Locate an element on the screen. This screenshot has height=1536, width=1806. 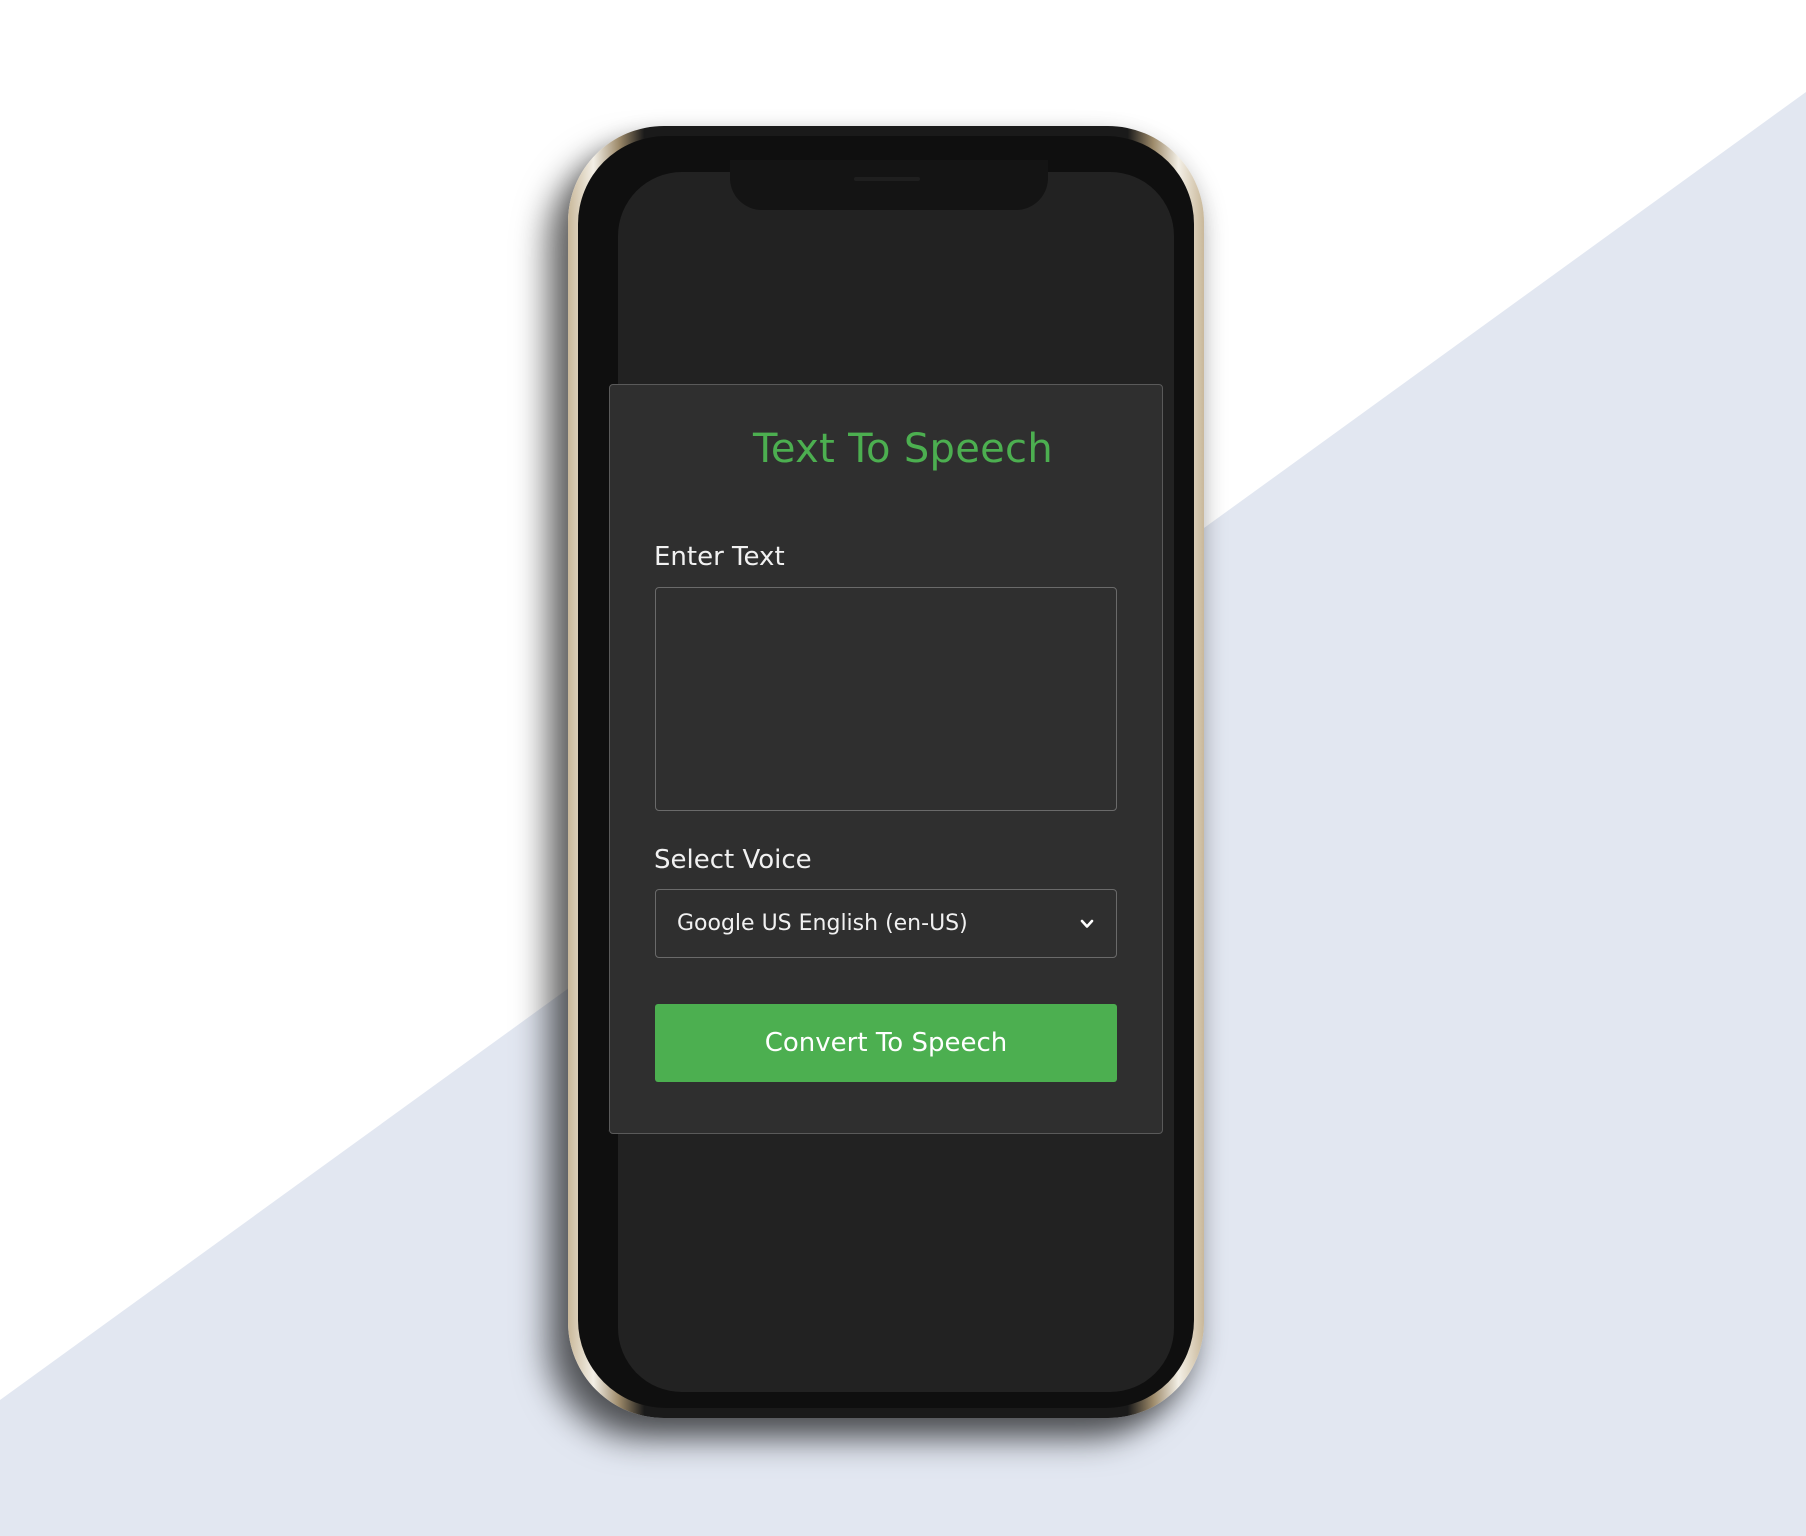
select-voice-label: Select Voice is located at coordinates (733, 860).